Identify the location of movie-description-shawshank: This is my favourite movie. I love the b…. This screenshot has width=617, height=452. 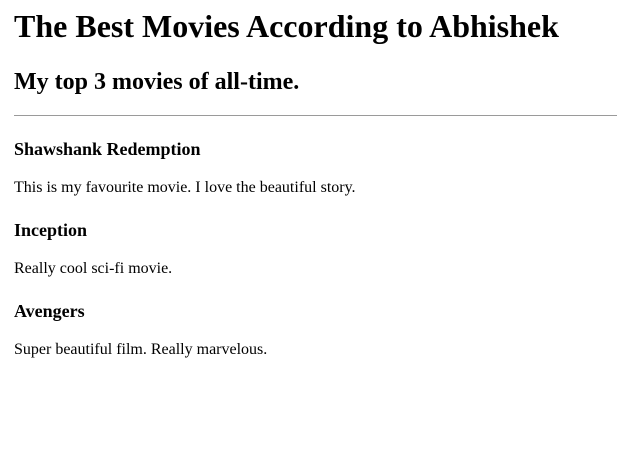
(185, 187).